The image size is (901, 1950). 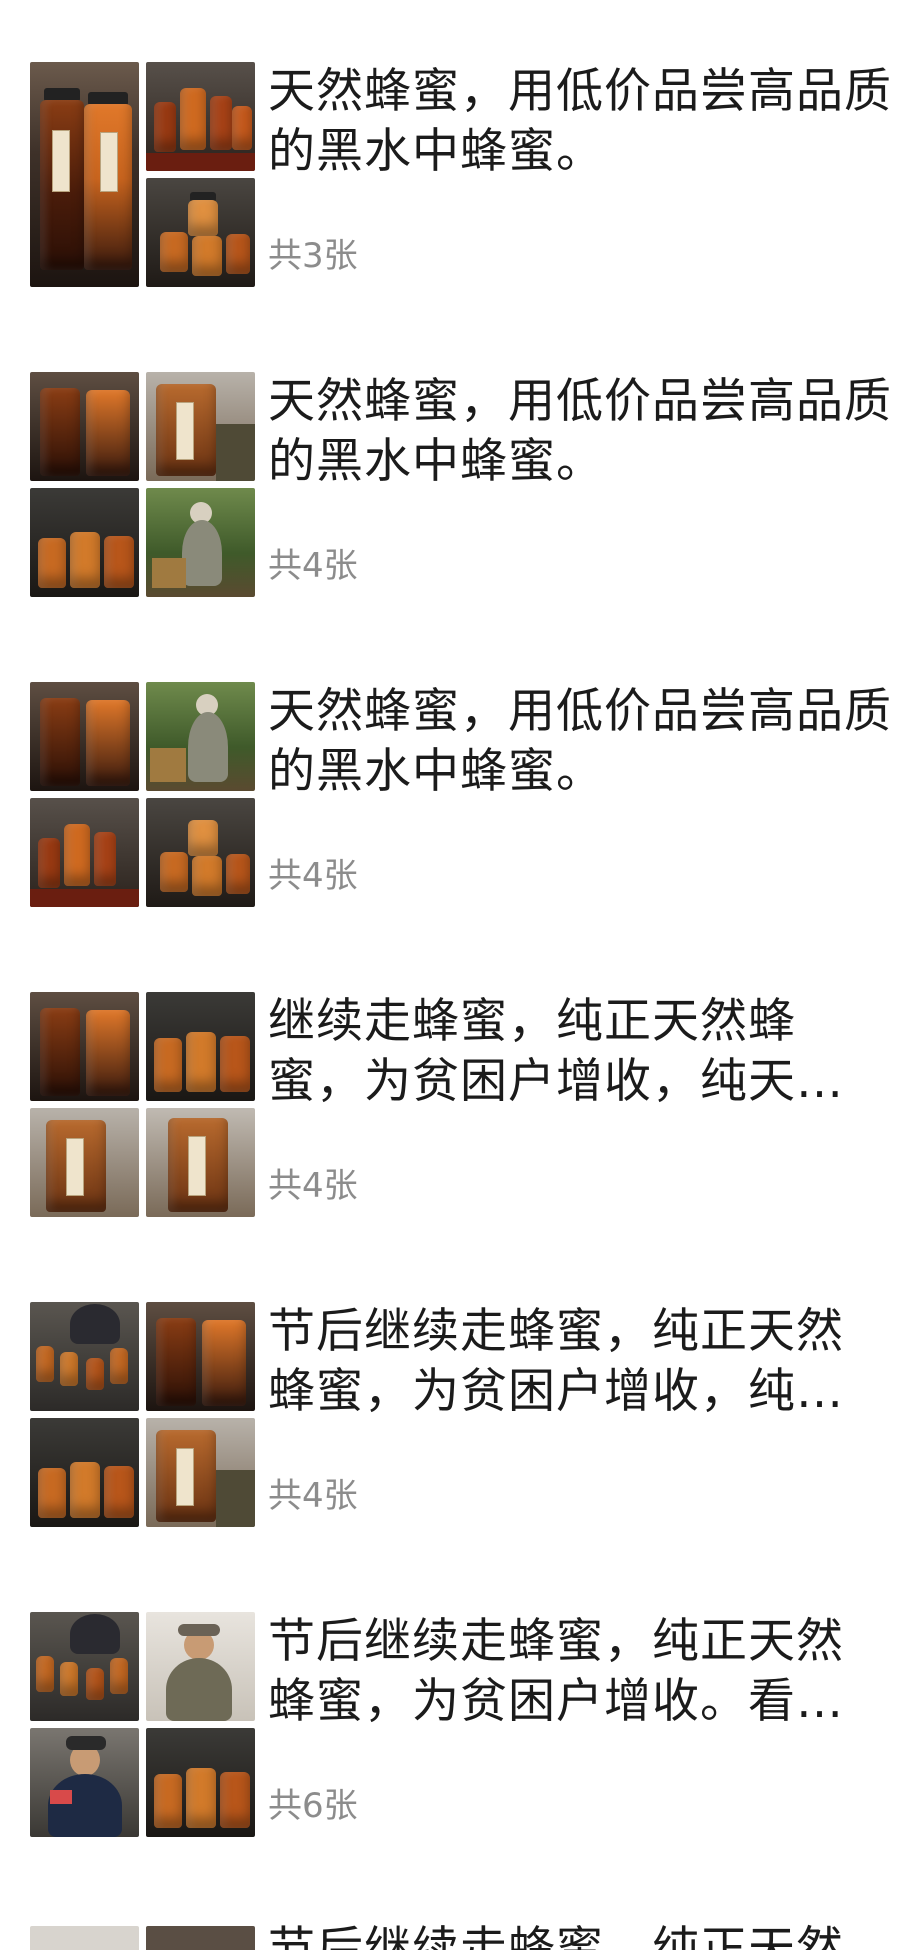 What do you see at coordinates (313, 256) in the screenshot?
I see `photo-count: 共3张` at bounding box center [313, 256].